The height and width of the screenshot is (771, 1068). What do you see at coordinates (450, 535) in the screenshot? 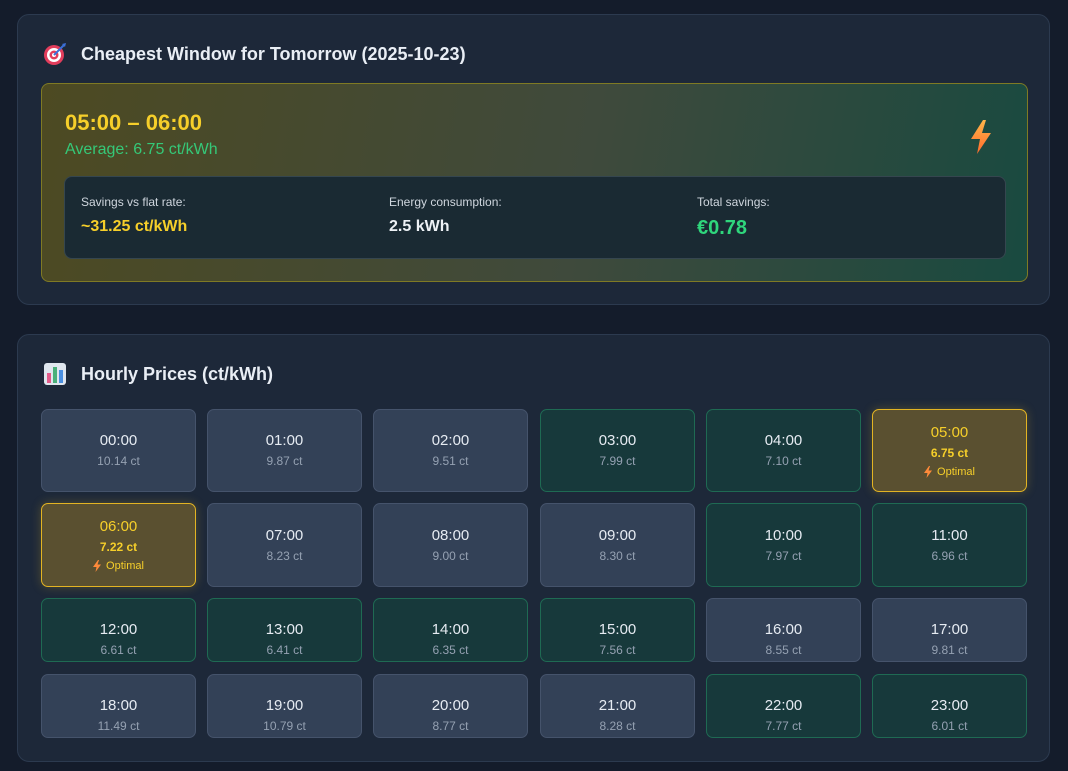
I see `hour-time: 08:00` at bounding box center [450, 535].